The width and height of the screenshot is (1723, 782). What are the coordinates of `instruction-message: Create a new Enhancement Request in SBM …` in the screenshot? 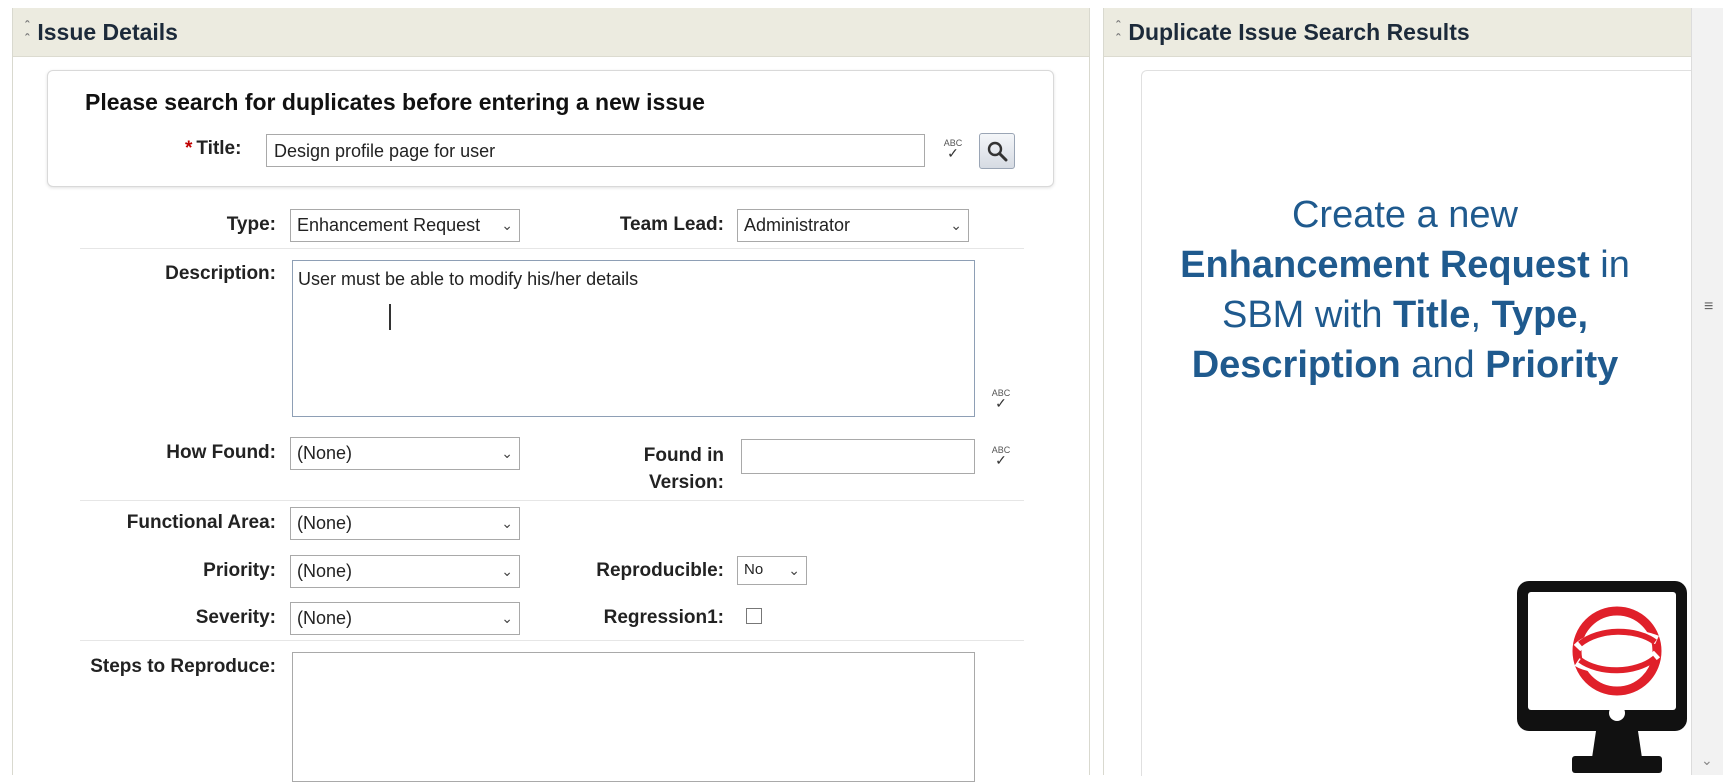 It's located at (1405, 290).